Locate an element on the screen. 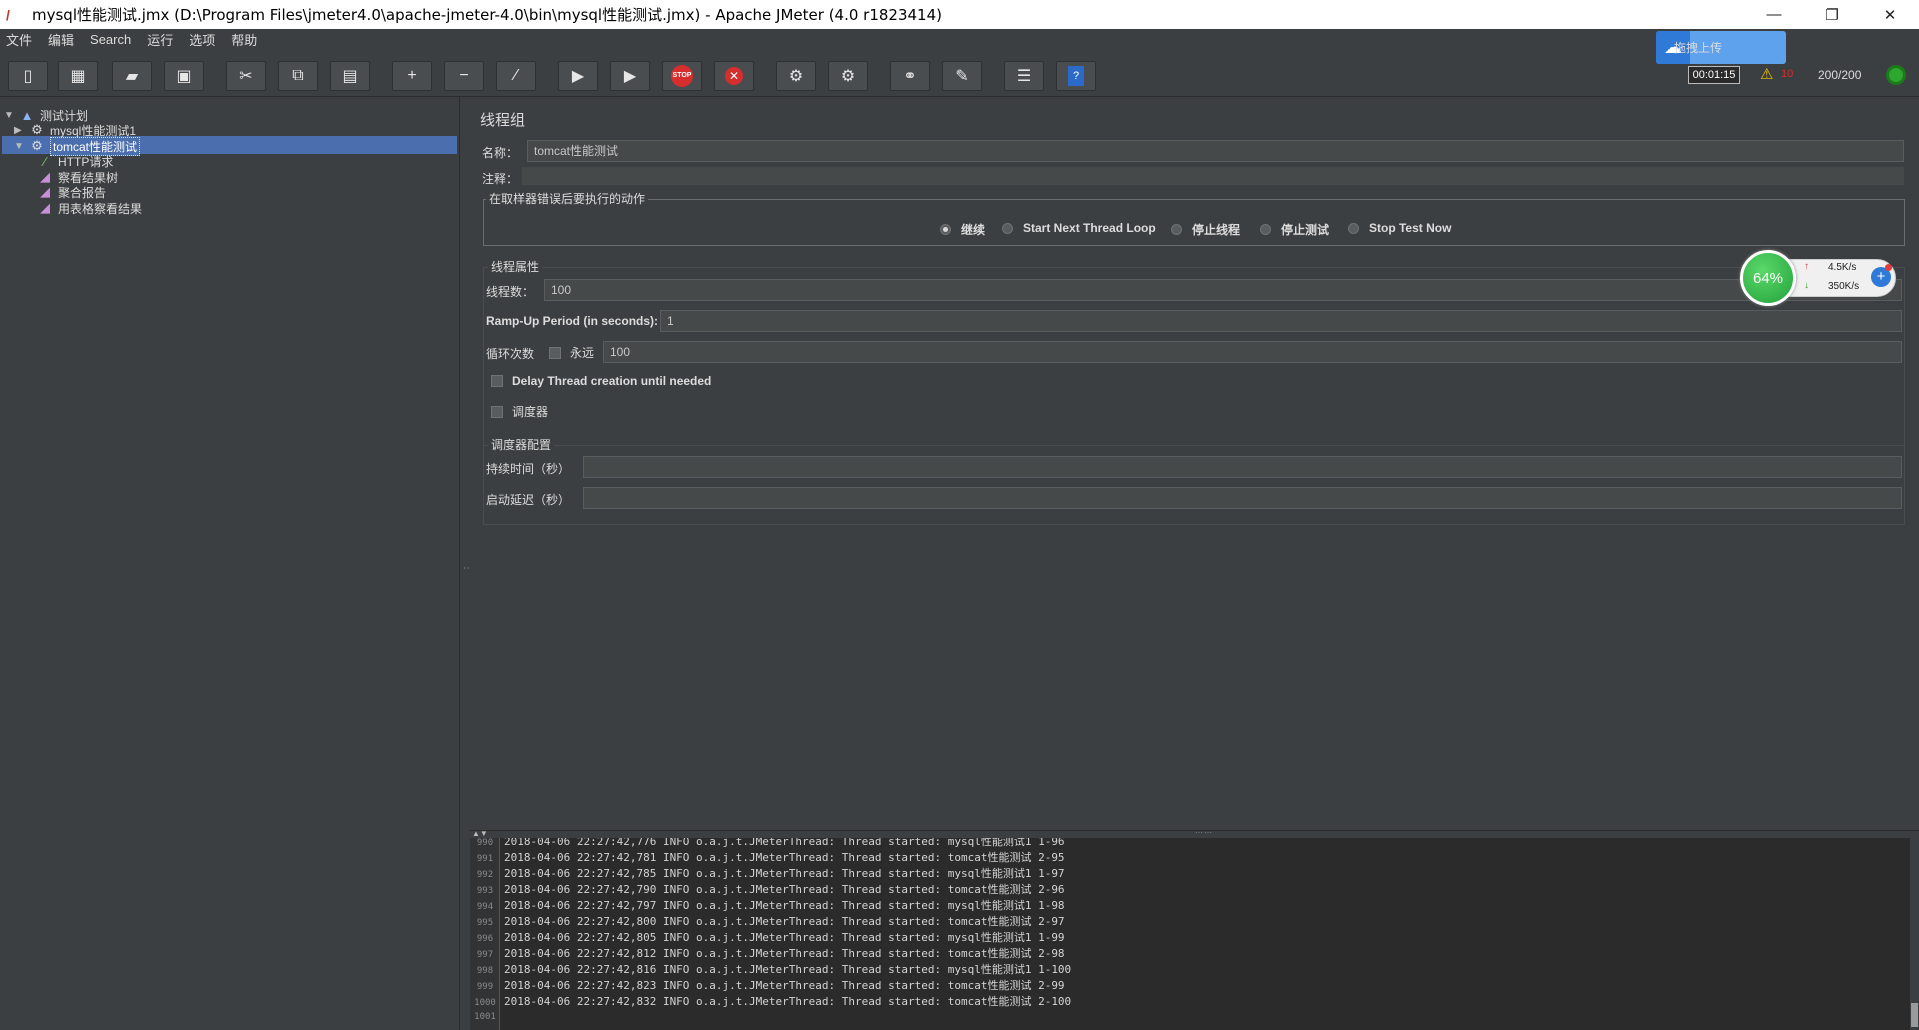 This screenshot has width=1919, height=1030. open-icon: ▰ is located at coordinates (132, 76).